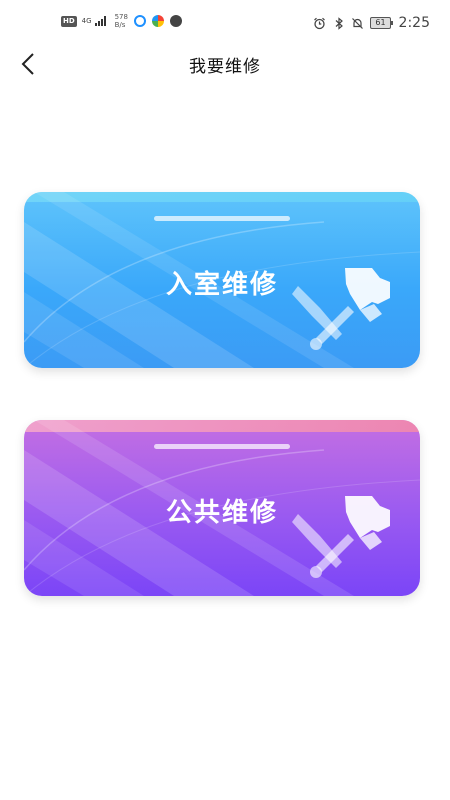  Describe the element at coordinates (381, 23) in the screenshot. I see `battery-icon: 61` at that location.